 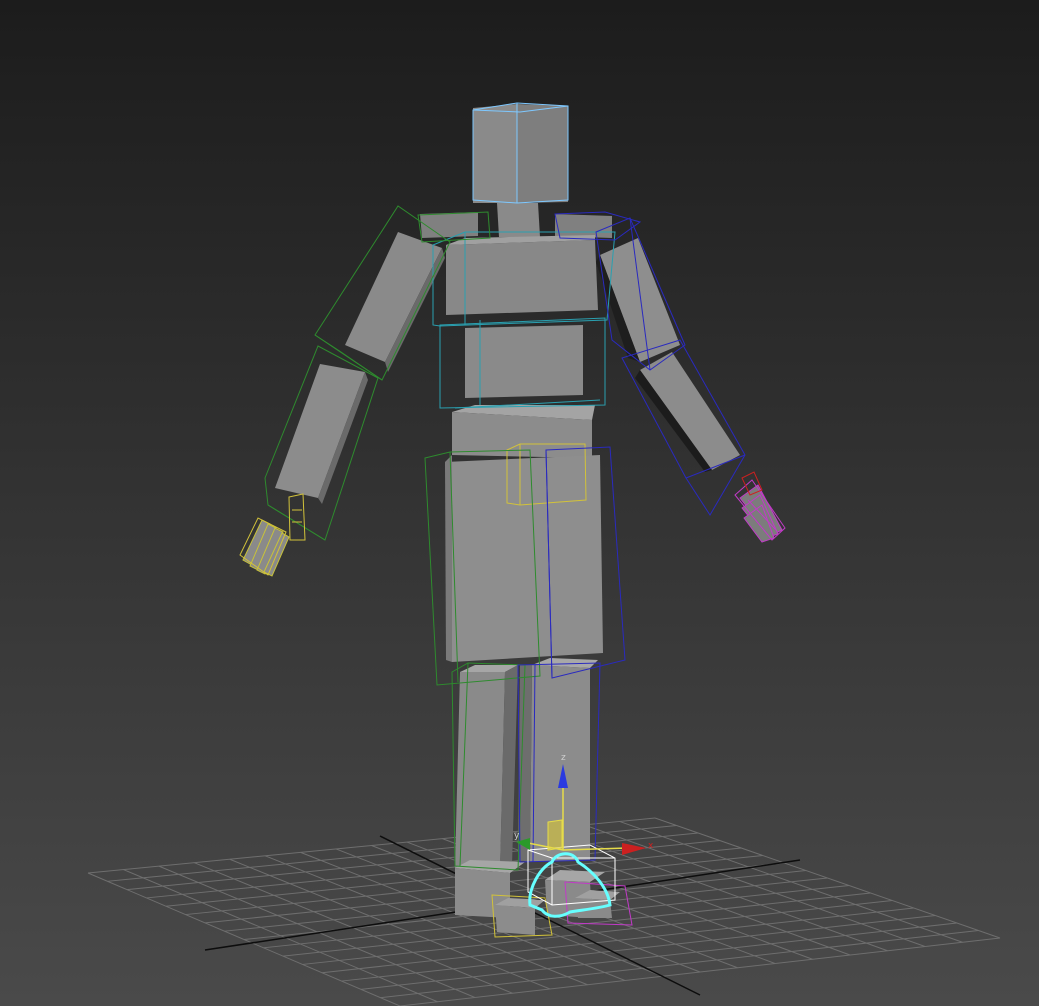 What do you see at coordinates (524, 361) in the screenshot?
I see `spine-mesh` at bounding box center [524, 361].